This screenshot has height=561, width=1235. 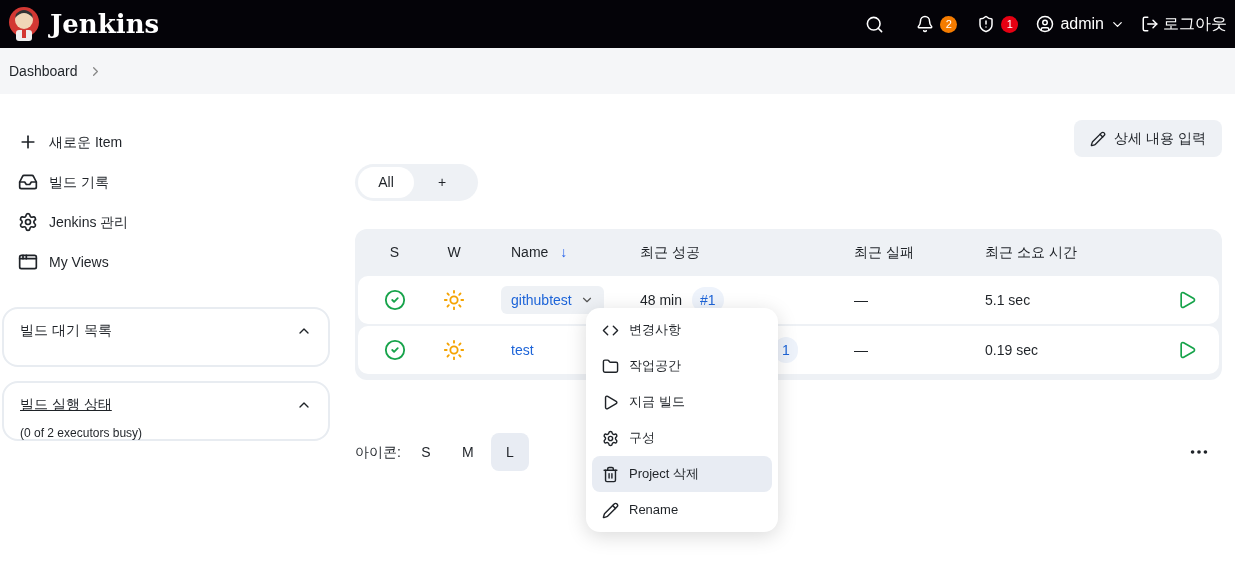 What do you see at coordinates (1148, 138) in the screenshot?
I see `edit-description-button: 상세 내용 입력` at bounding box center [1148, 138].